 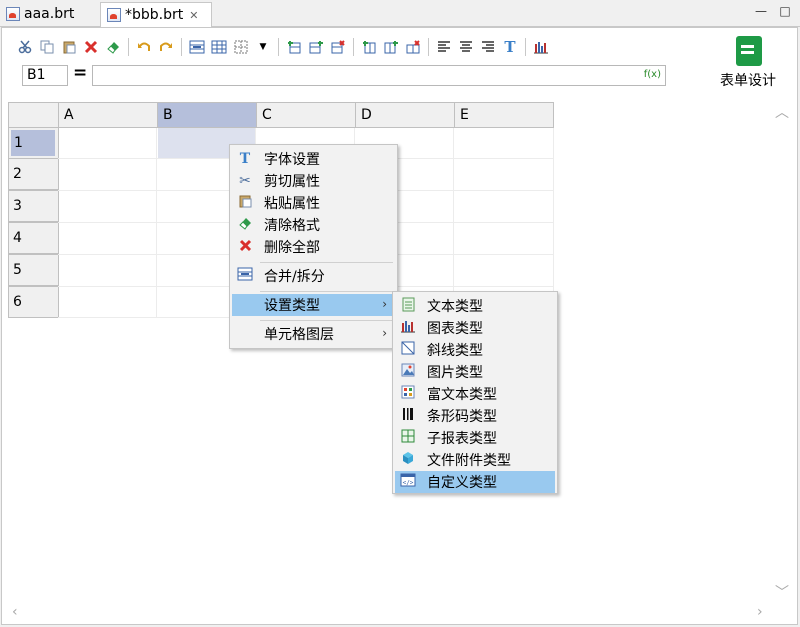 What do you see at coordinates (469, 461) in the screenshot?
I see `menu-item-label: 文件附件类型` at bounding box center [469, 461].